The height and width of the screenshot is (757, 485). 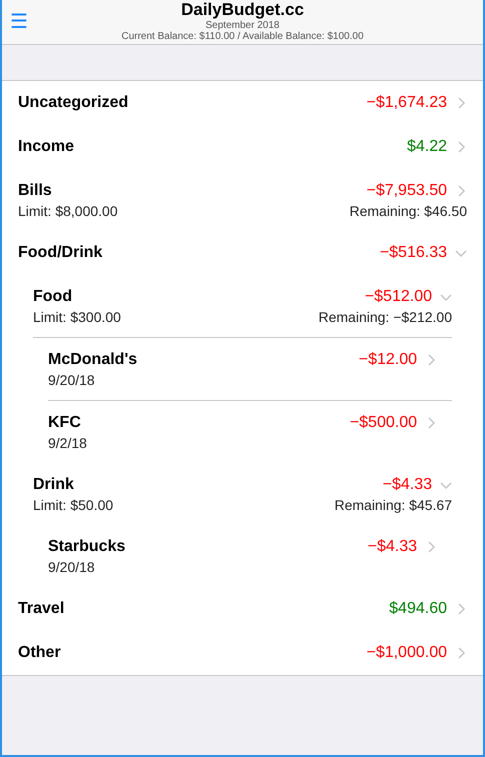 I want to click on category-amount: −$12.00, so click(x=387, y=360).